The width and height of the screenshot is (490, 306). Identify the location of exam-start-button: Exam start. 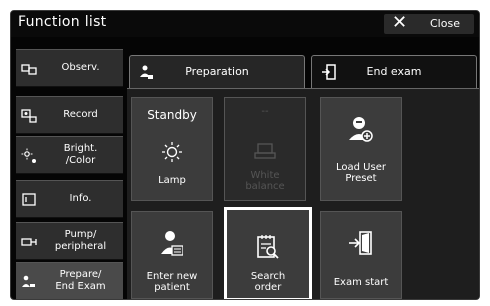
(361, 255).